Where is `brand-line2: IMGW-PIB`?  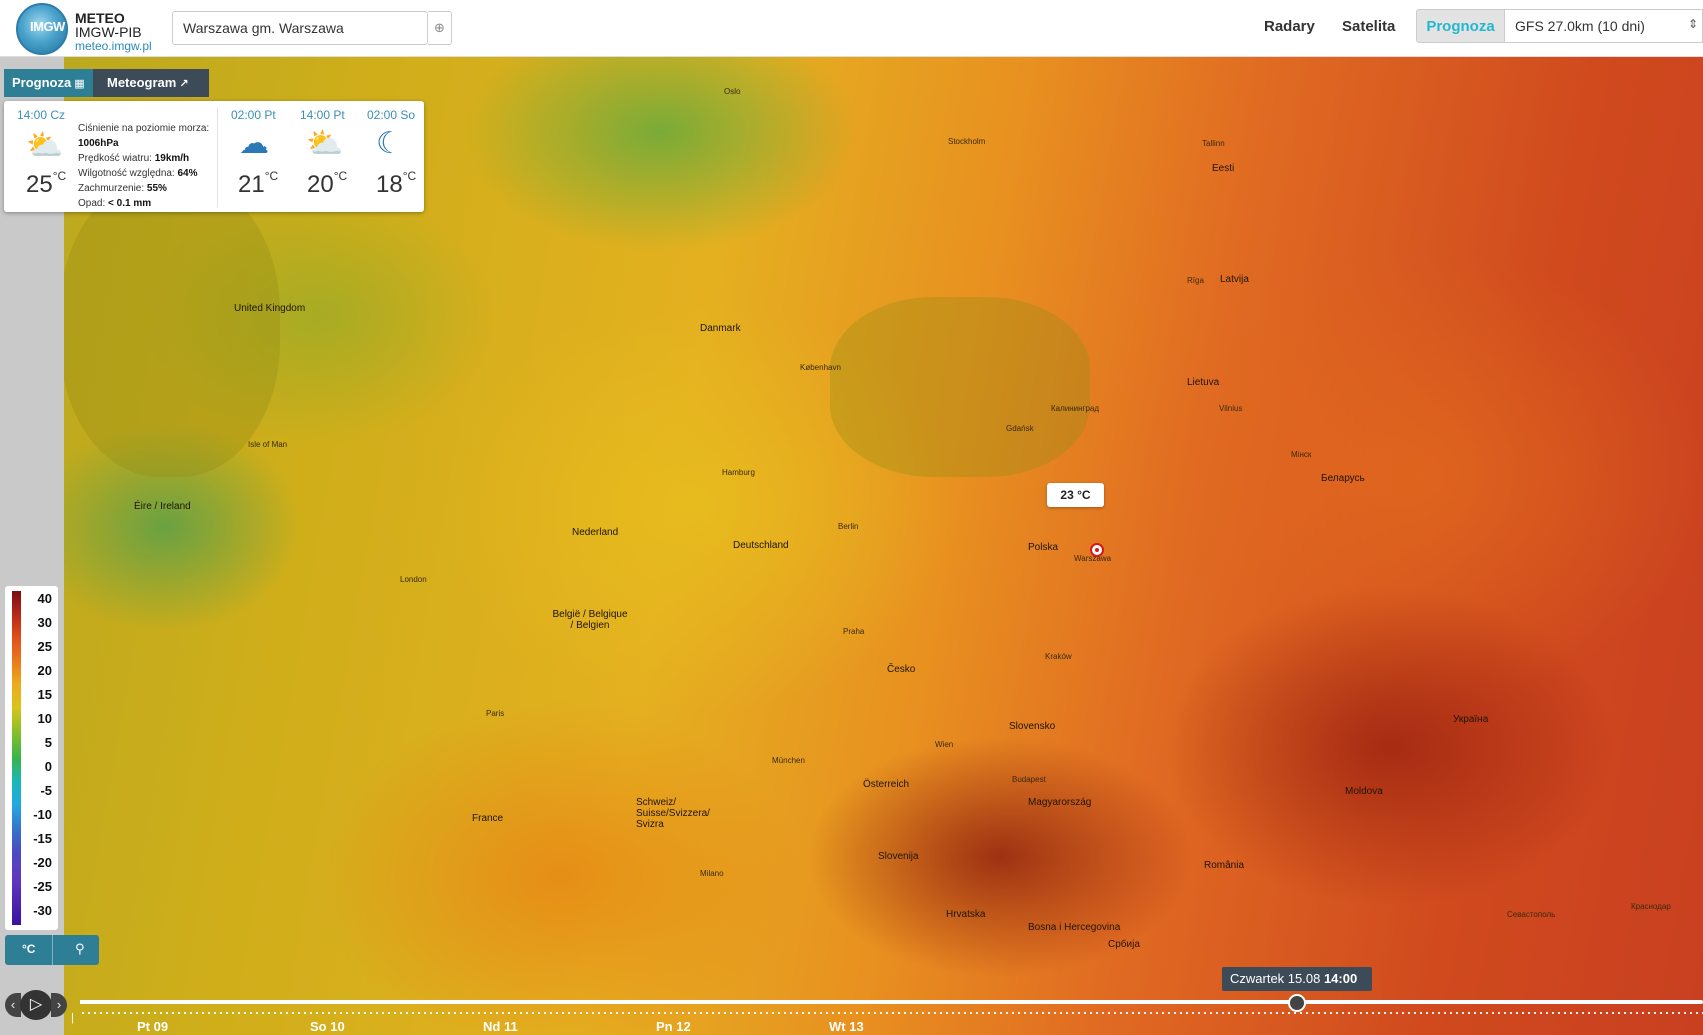
brand-line2: IMGW-PIB is located at coordinates (108, 32).